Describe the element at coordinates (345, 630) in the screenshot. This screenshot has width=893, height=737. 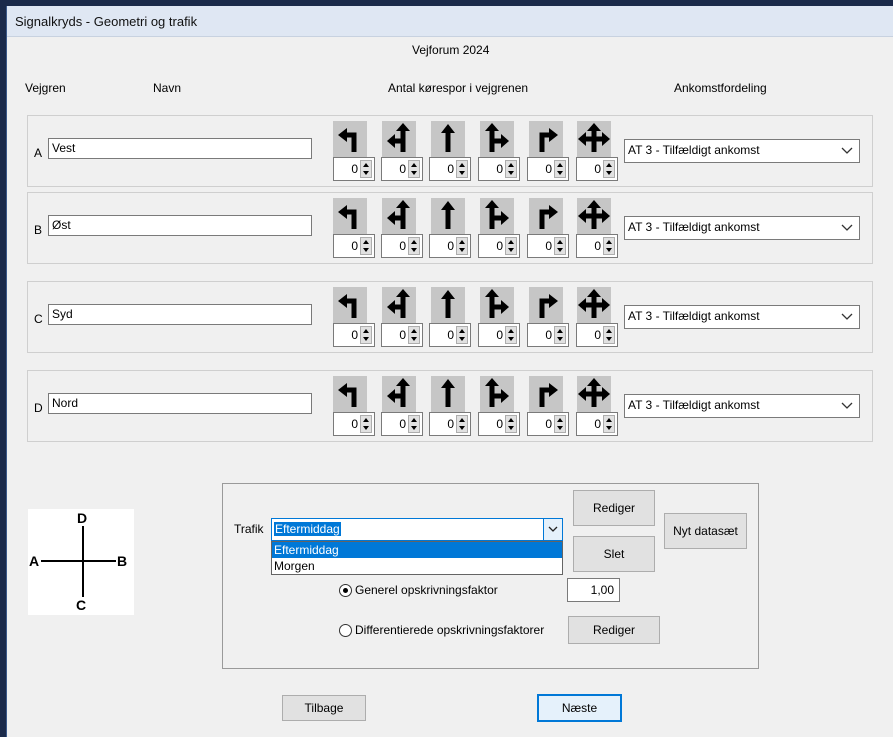
I see `differentiated-factor-radio` at that location.